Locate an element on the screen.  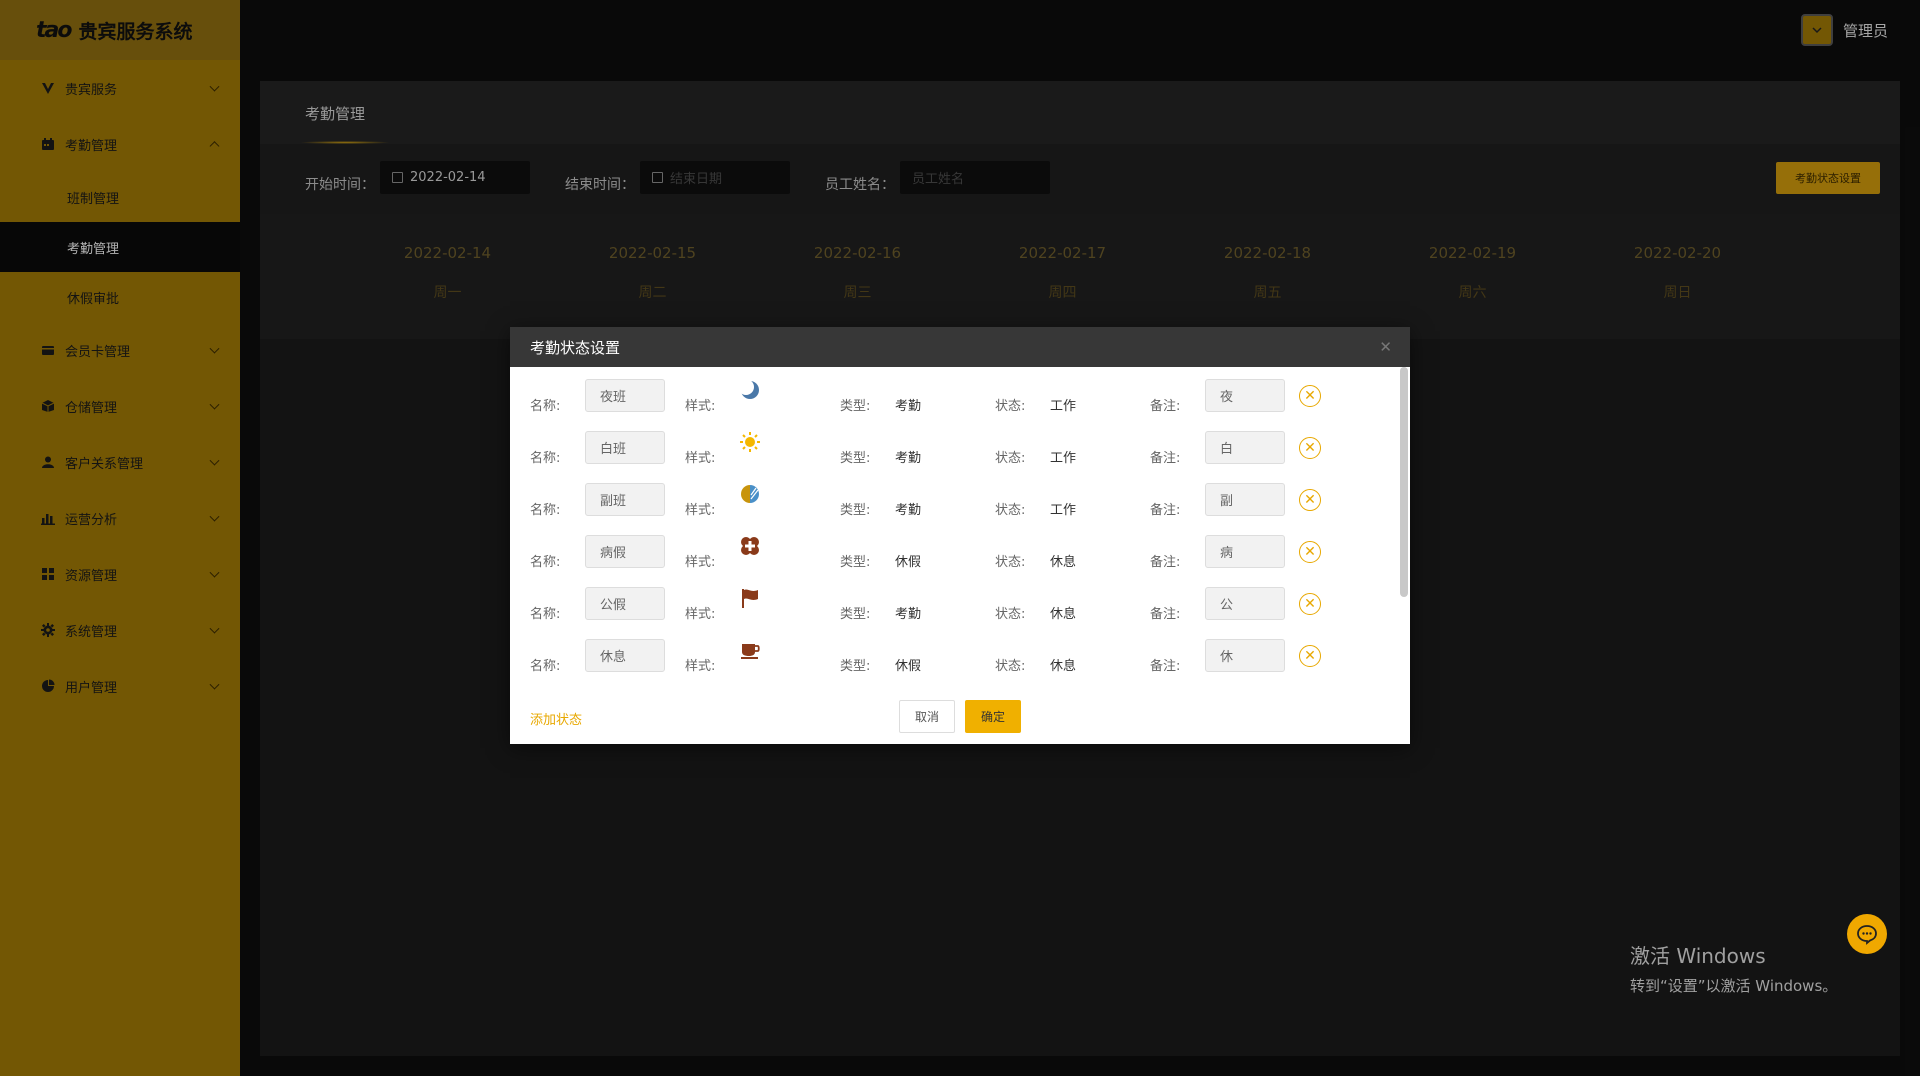
modal-title: 考勤状态设置 is located at coordinates (575, 347).